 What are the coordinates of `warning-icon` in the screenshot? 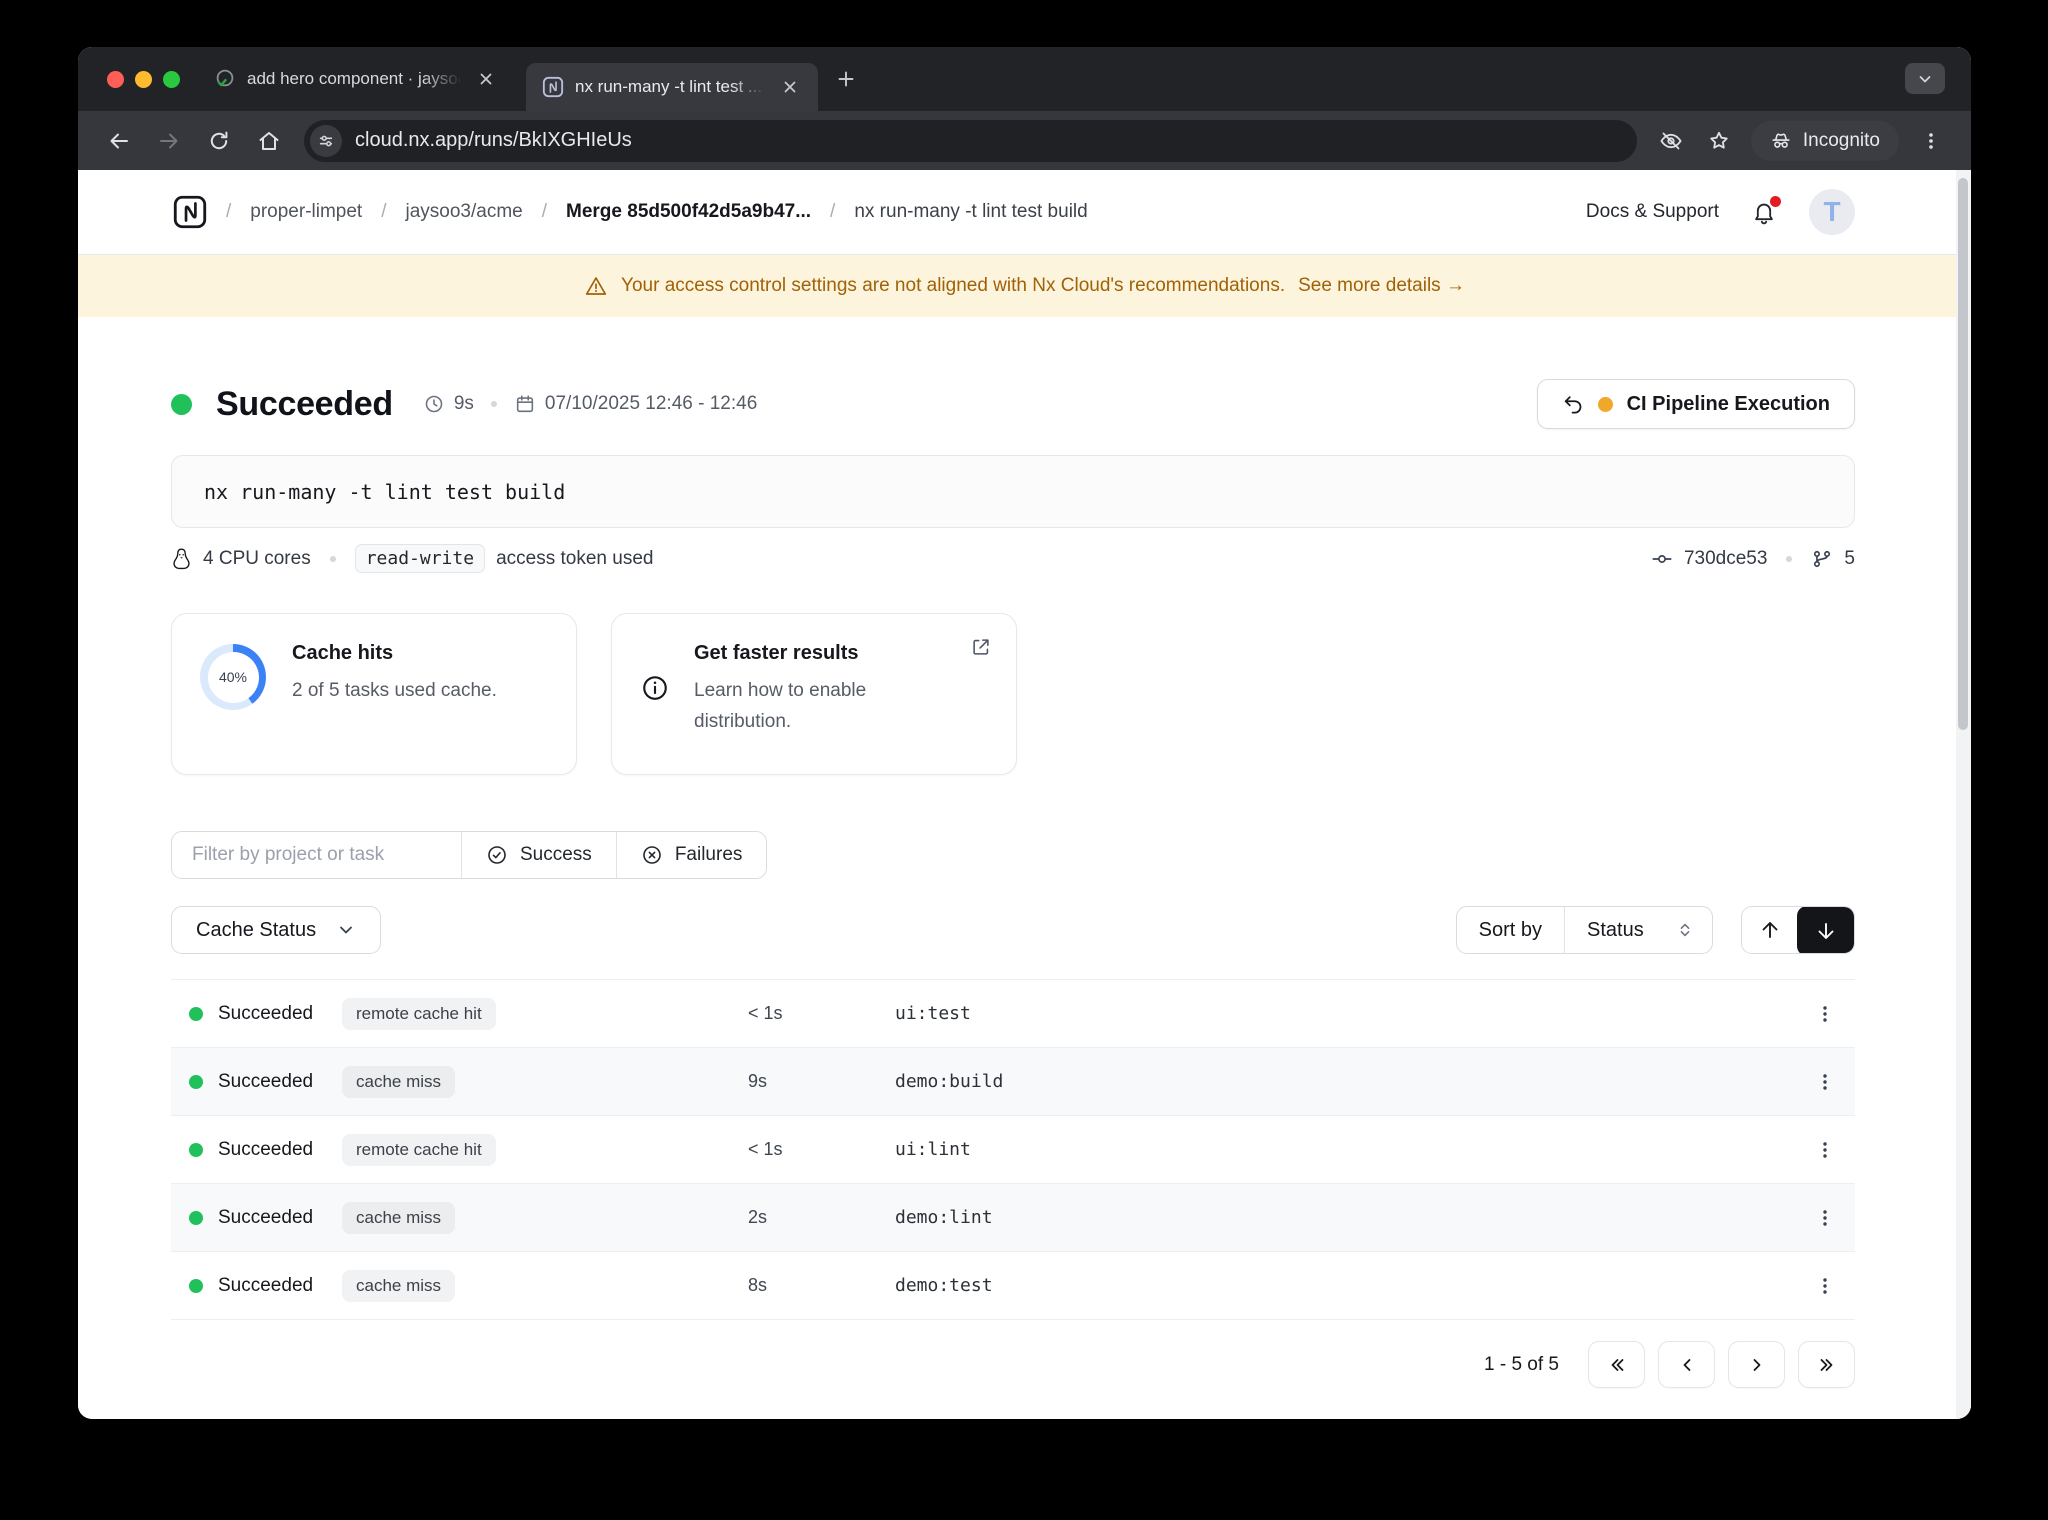 It's located at (596, 286).